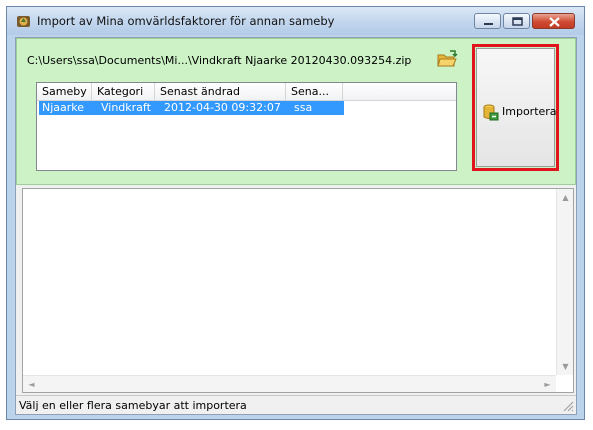  What do you see at coordinates (289, 383) in the screenshot?
I see `horizontal-scrollbar: ◄ ►` at bounding box center [289, 383].